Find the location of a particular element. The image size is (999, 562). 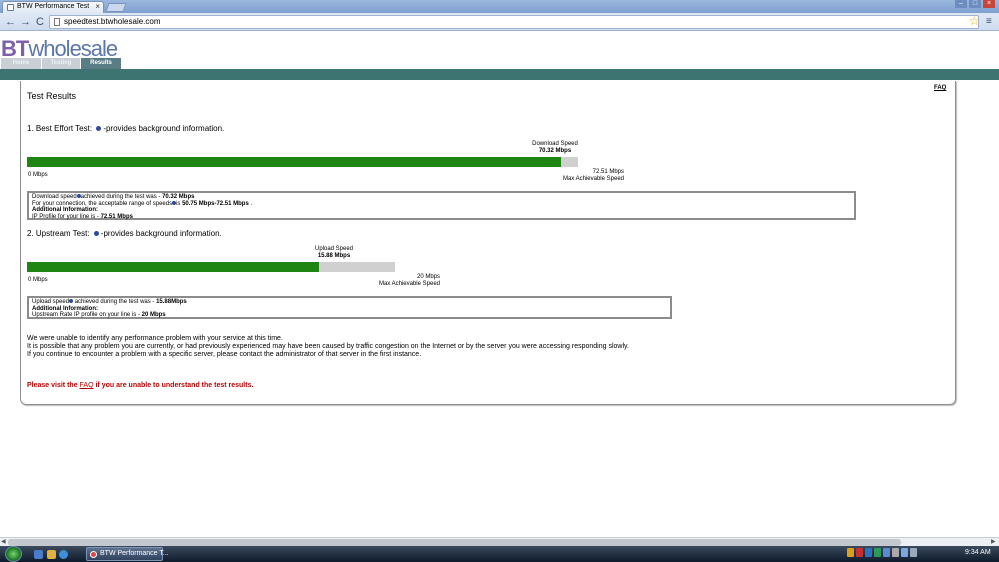

volume-icon is located at coordinates (913, 552).